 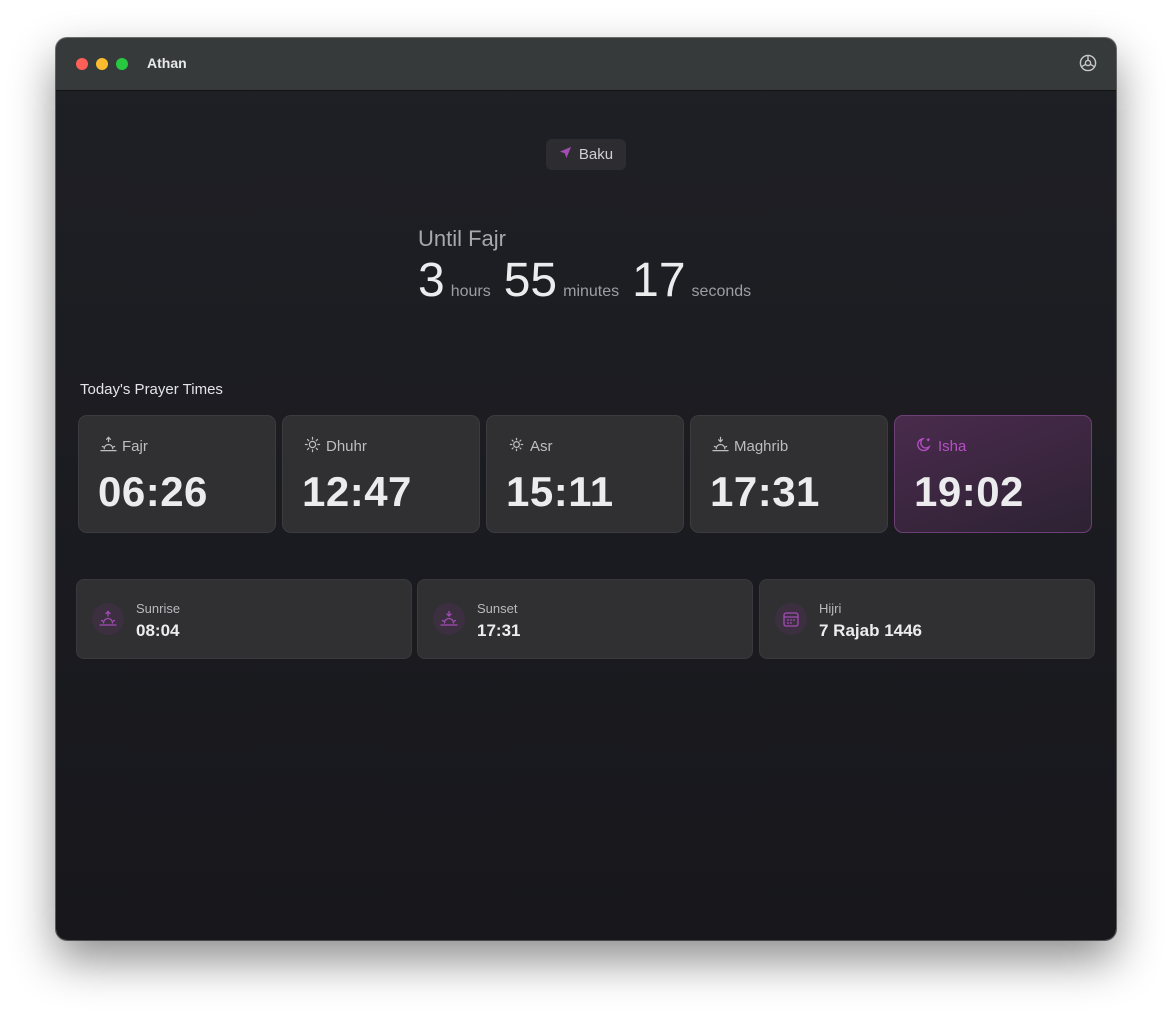 What do you see at coordinates (541, 446) in the screenshot?
I see `prayer-name: Asr` at bounding box center [541, 446].